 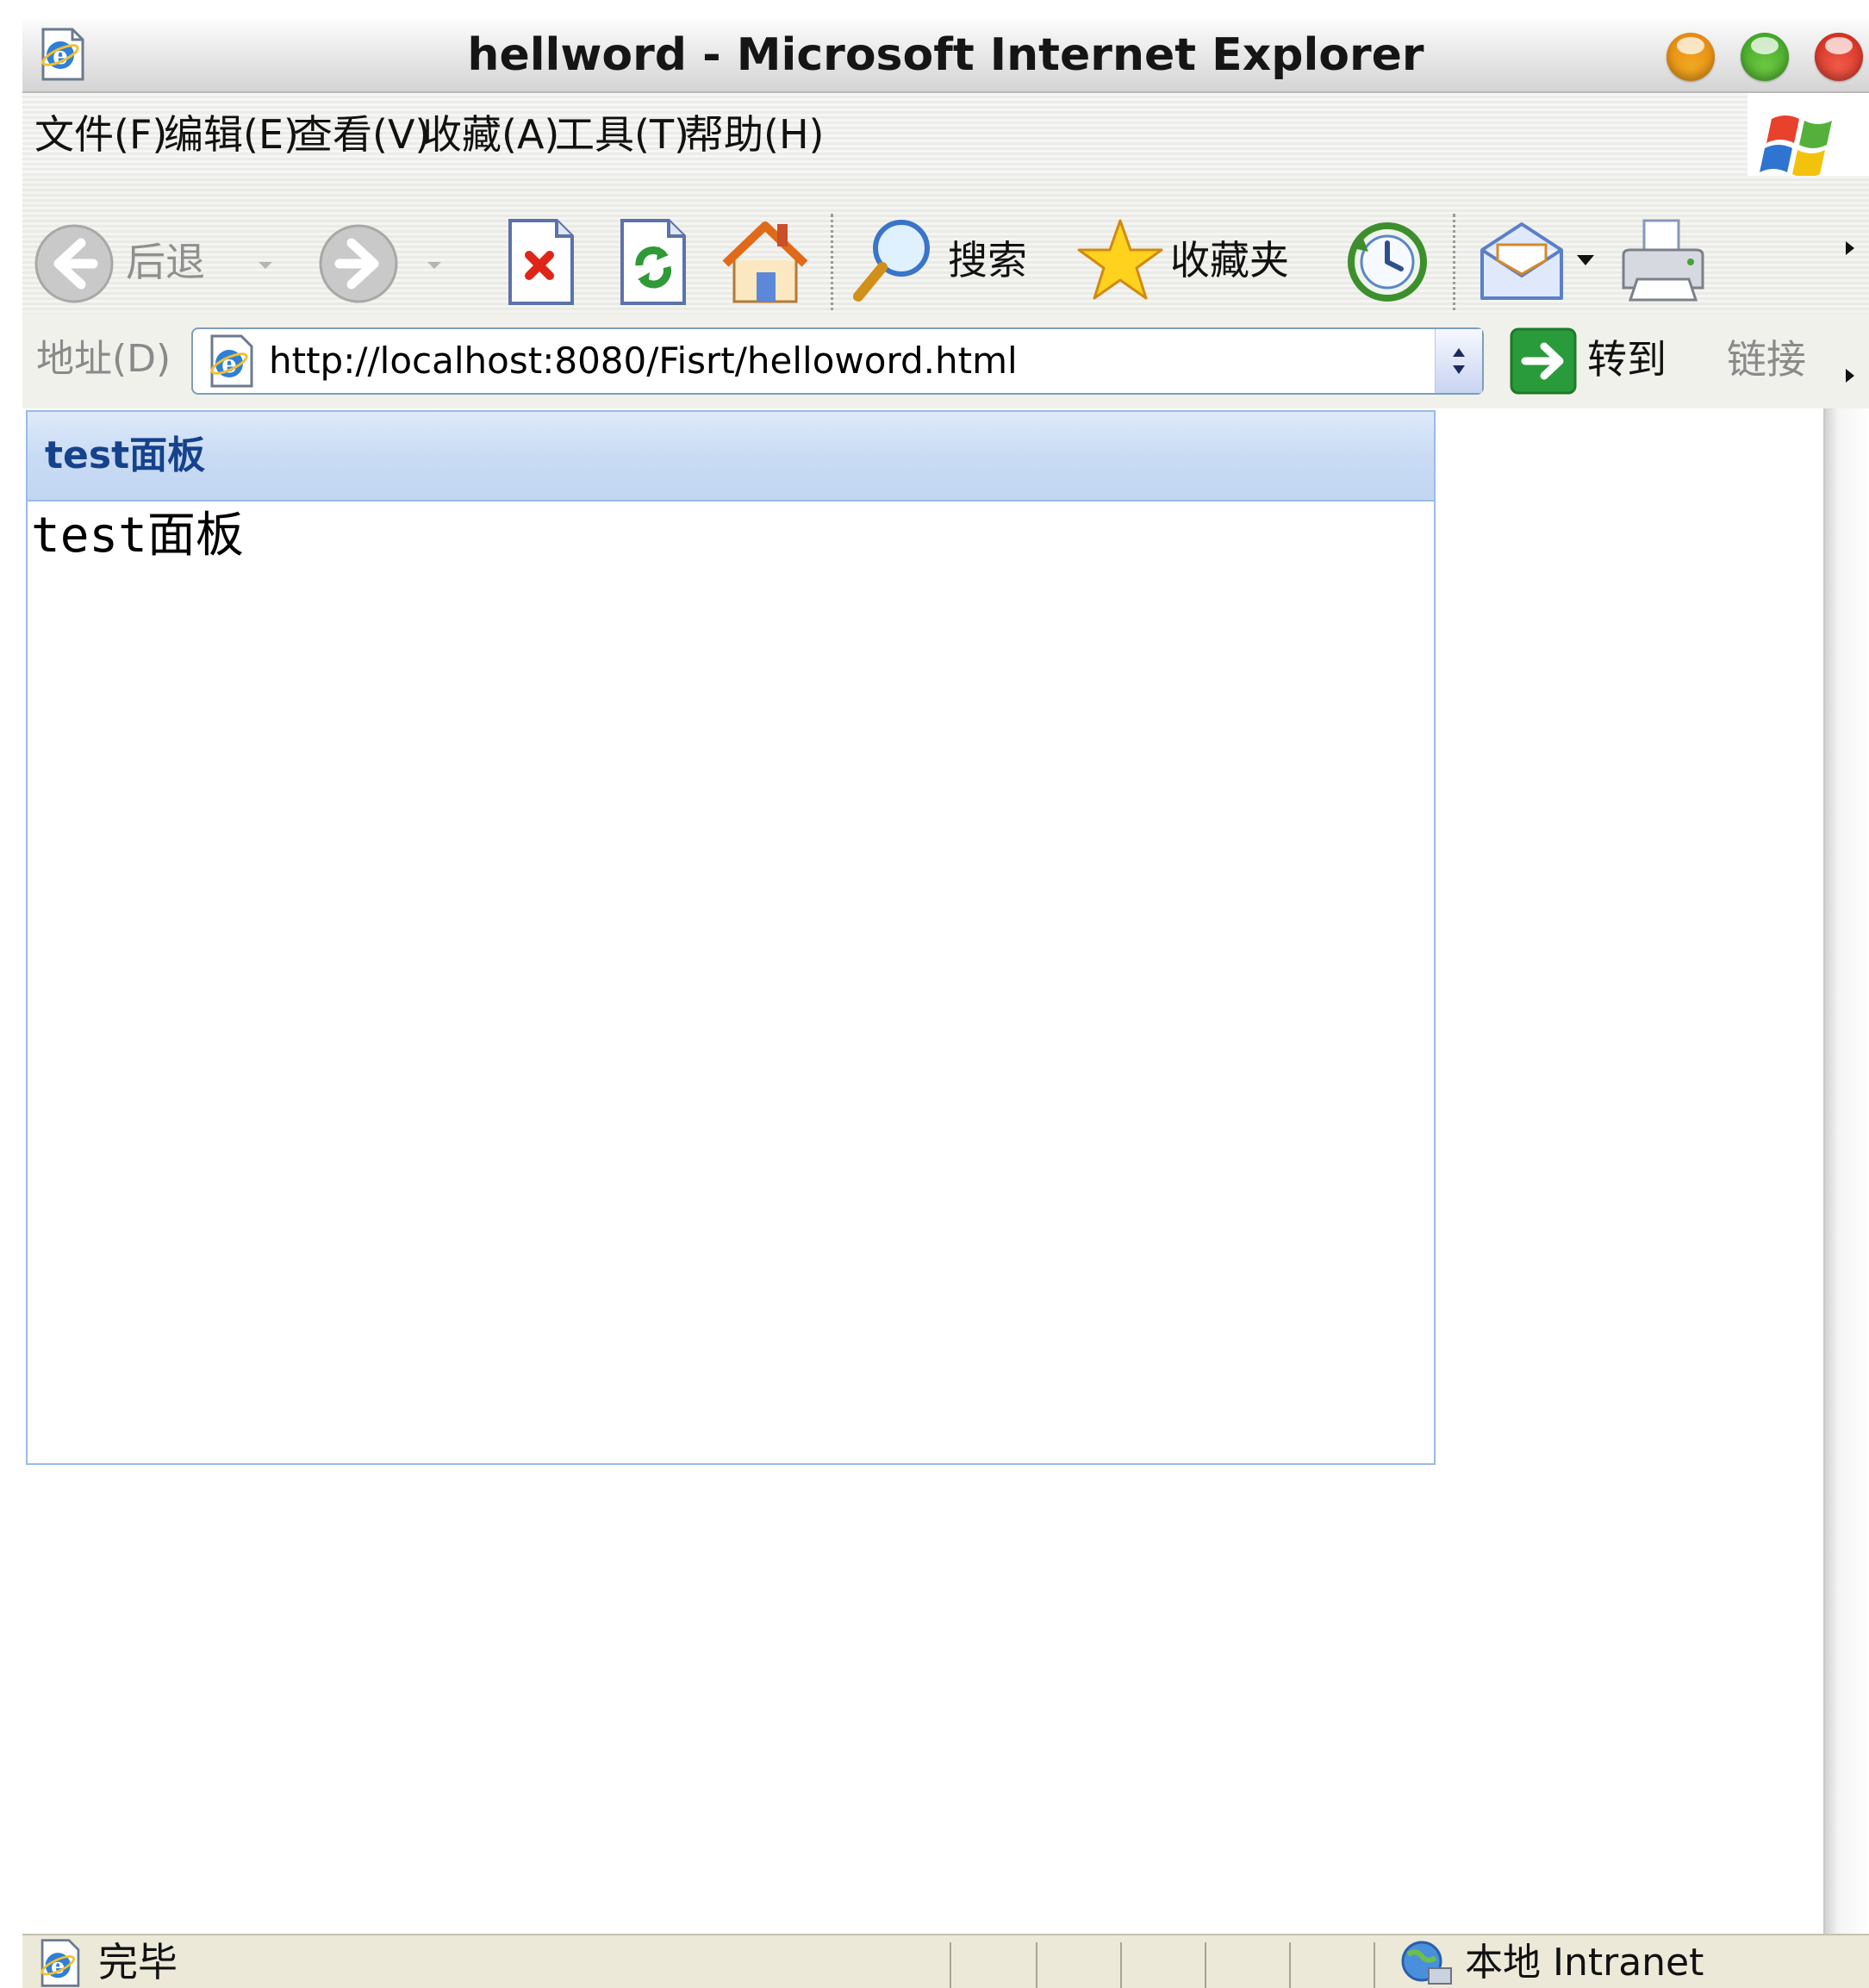 I want to click on search-icon, so click(x=891, y=261).